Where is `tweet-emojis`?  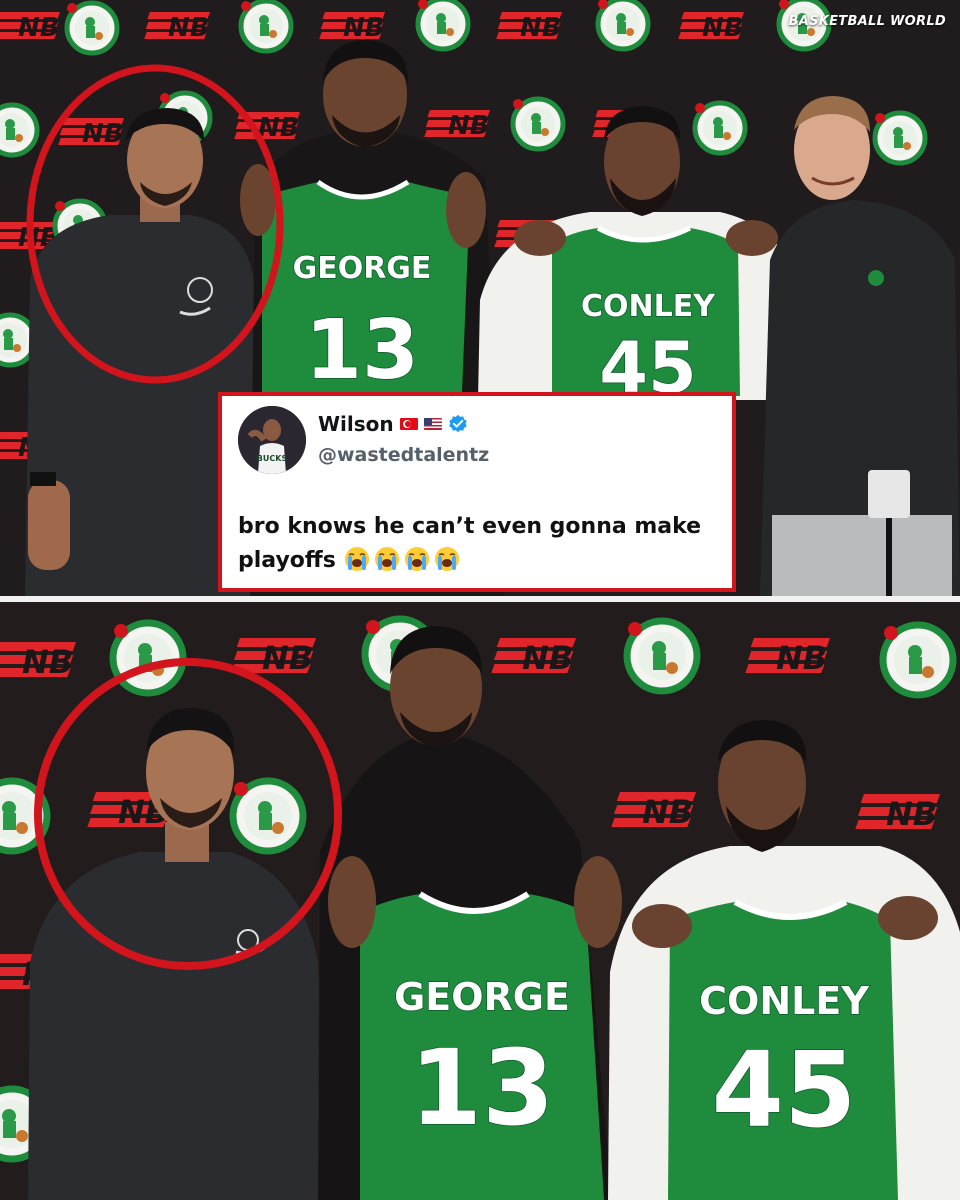 tweet-emojis is located at coordinates (404, 560).